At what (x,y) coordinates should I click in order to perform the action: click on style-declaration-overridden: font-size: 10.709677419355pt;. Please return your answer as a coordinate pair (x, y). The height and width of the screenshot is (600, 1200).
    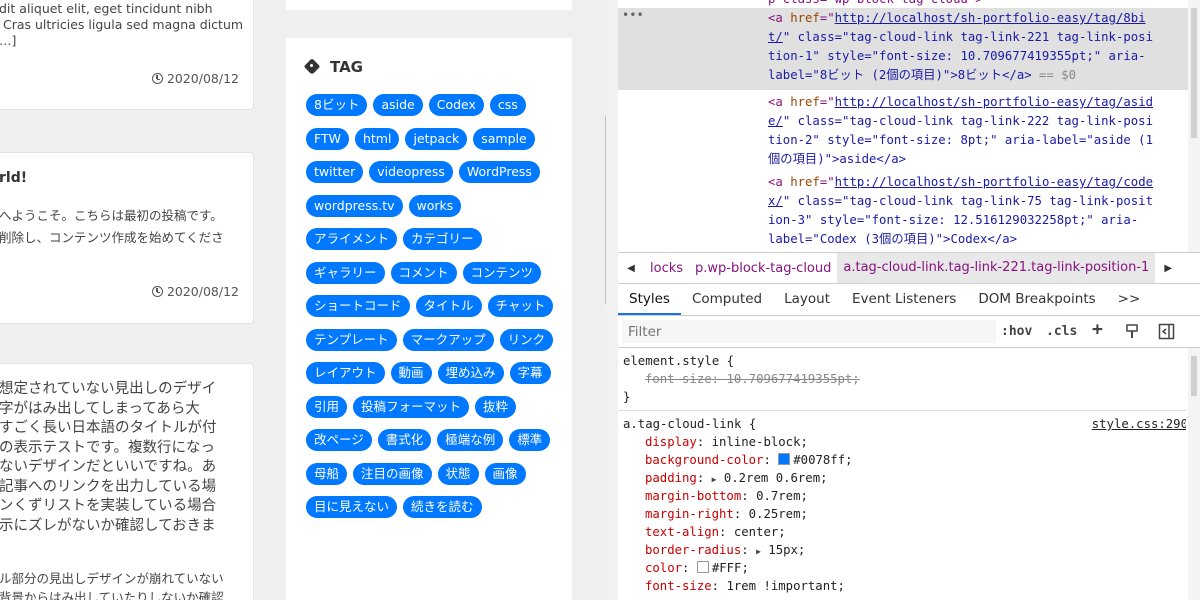
    Looking at the image, I should click on (752, 379).